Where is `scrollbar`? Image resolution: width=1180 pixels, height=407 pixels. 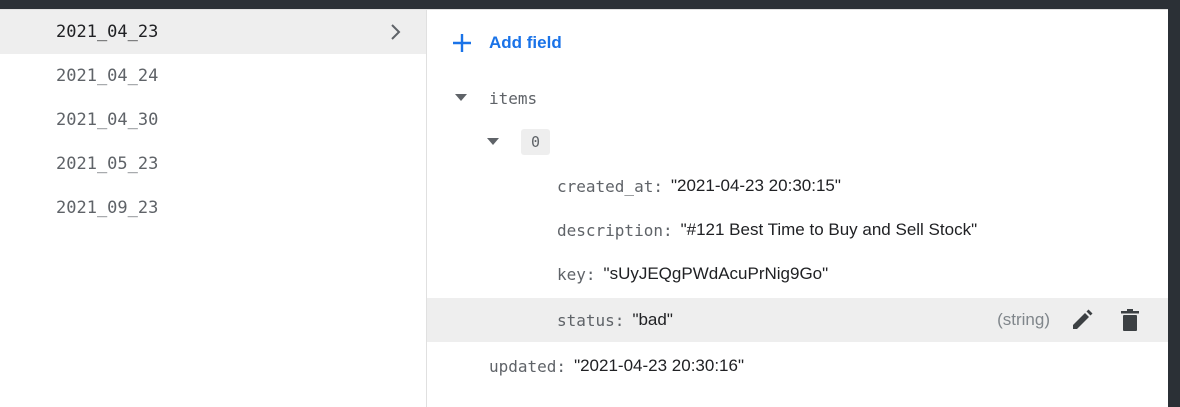
scrollbar is located at coordinates (1174, 207).